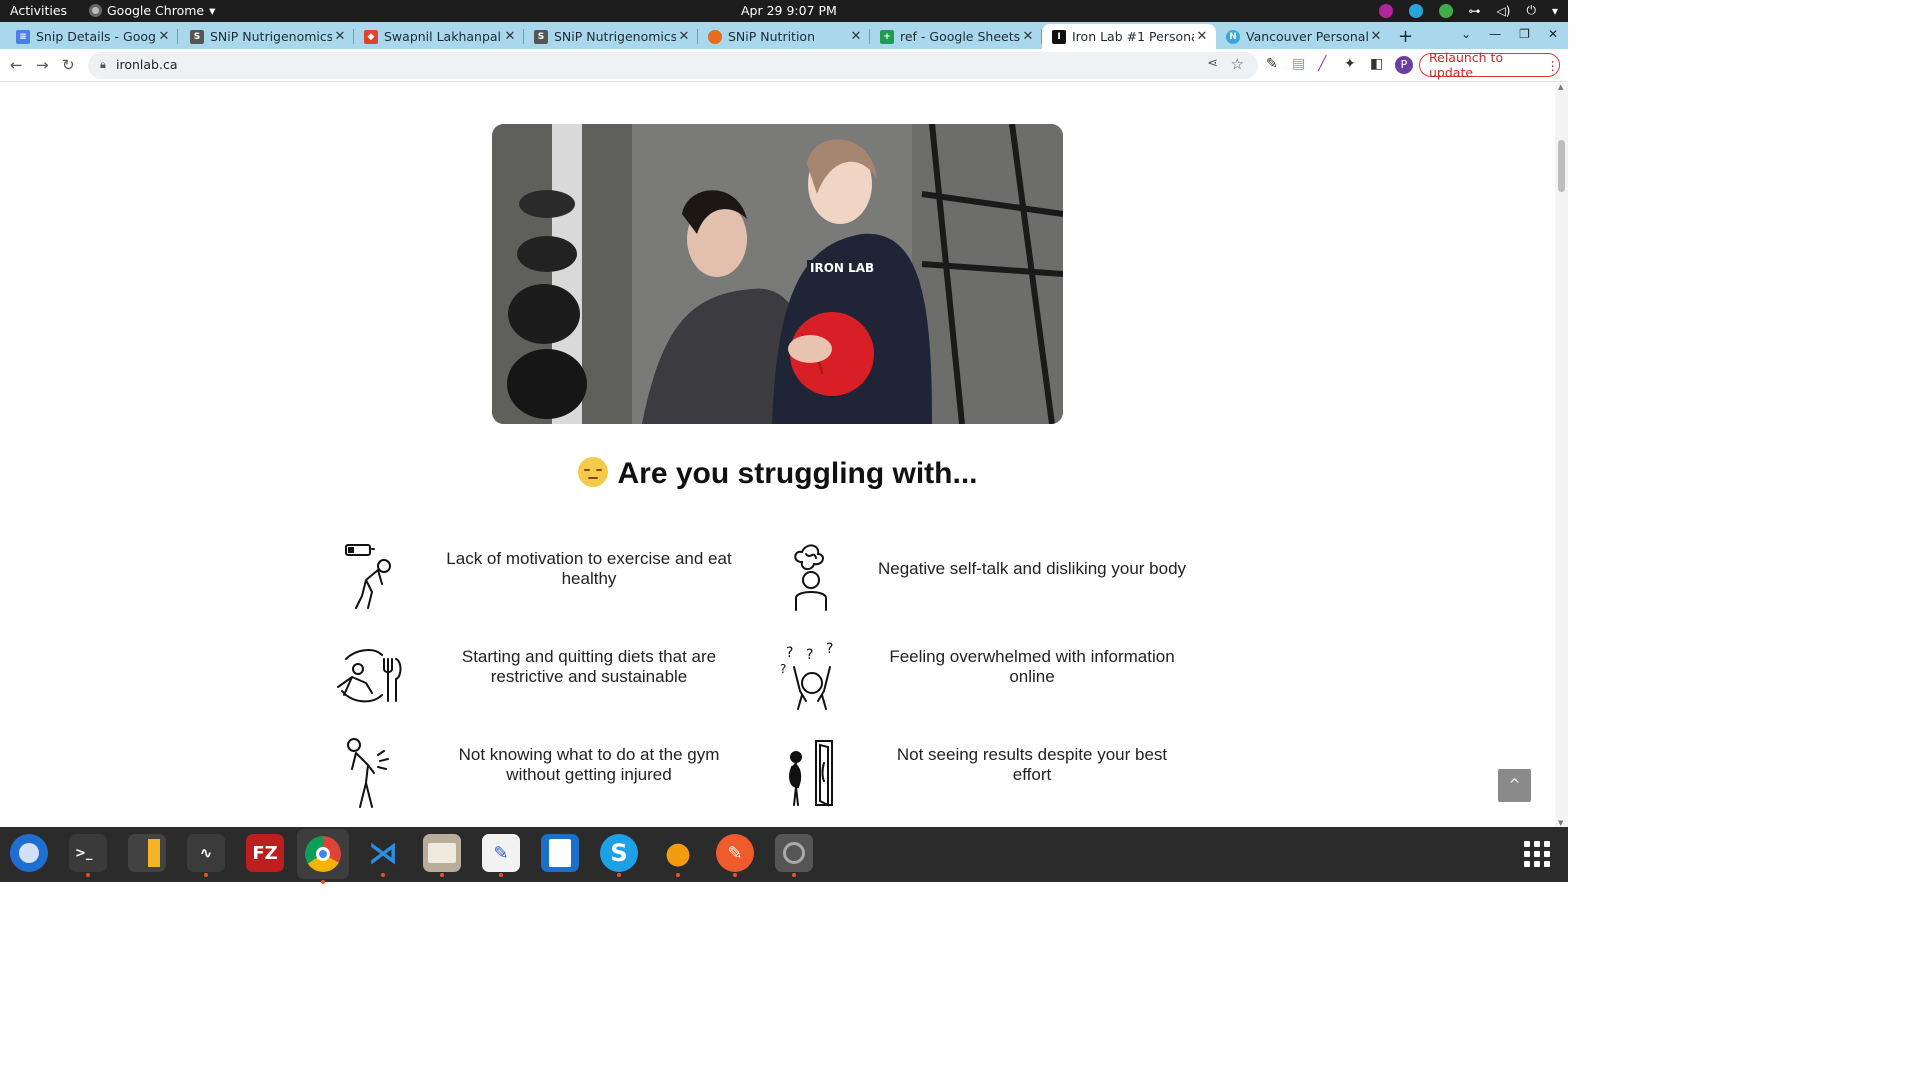 This screenshot has width=1920, height=1080. What do you see at coordinates (1445, 10) in the screenshot?
I see `tray-check-icon` at bounding box center [1445, 10].